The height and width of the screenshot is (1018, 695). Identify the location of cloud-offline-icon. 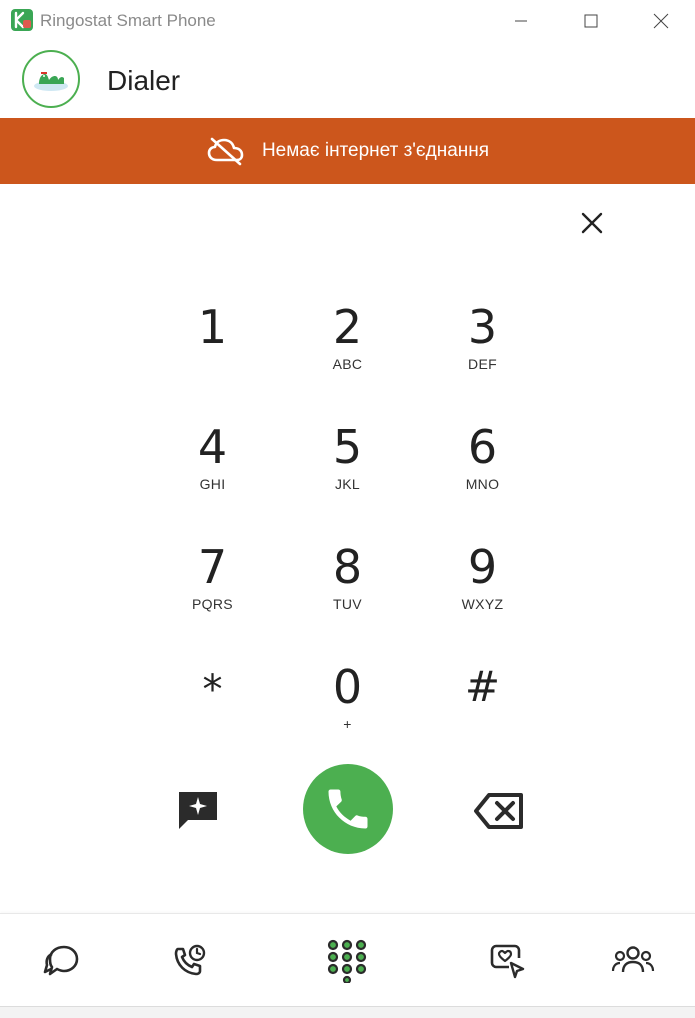
(225, 151).